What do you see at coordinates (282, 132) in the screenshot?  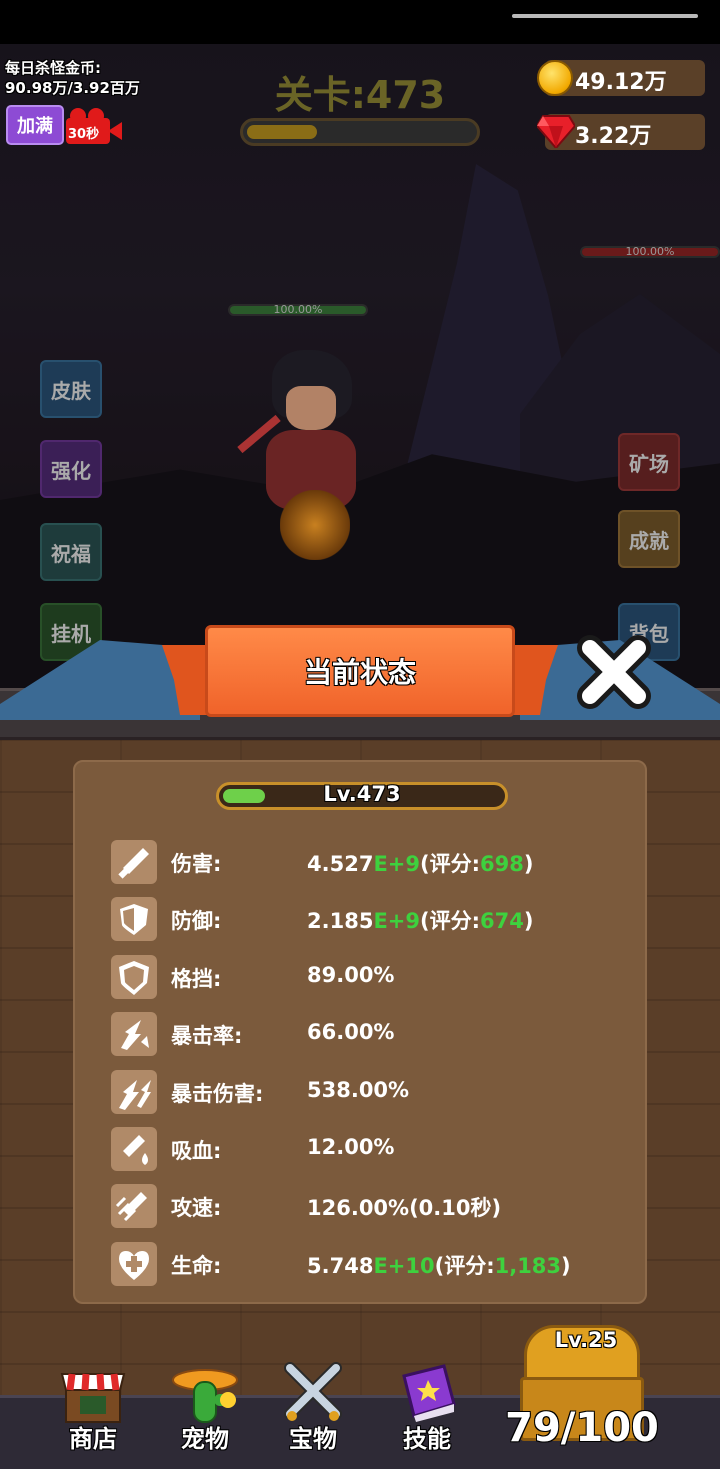 I see `stage-progress-fill` at bounding box center [282, 132].